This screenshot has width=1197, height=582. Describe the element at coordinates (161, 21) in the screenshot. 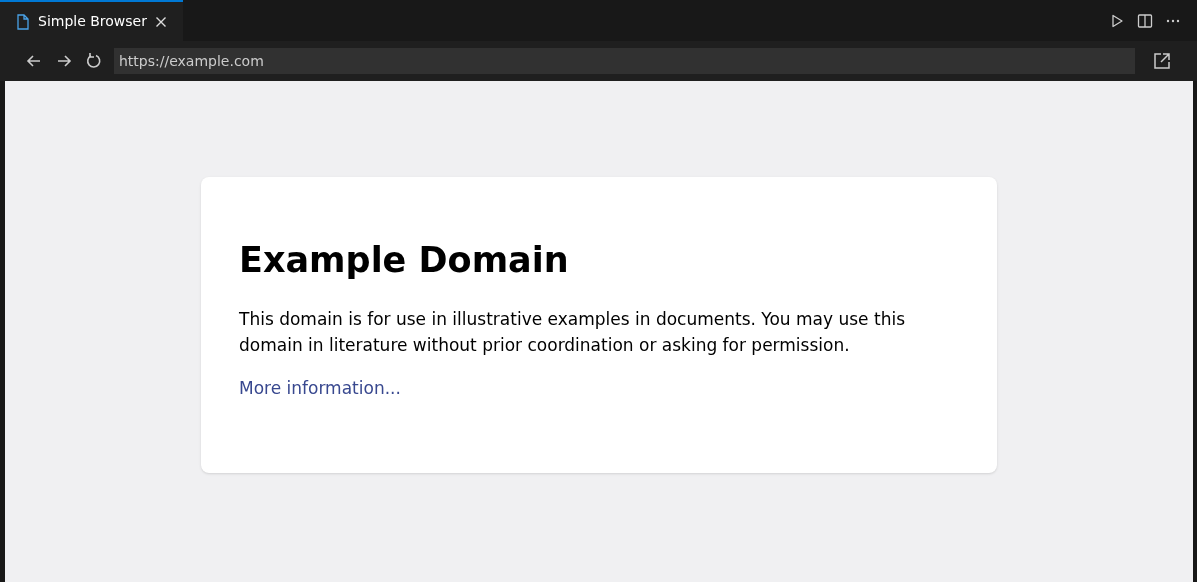

I see `close-icon` at that location.